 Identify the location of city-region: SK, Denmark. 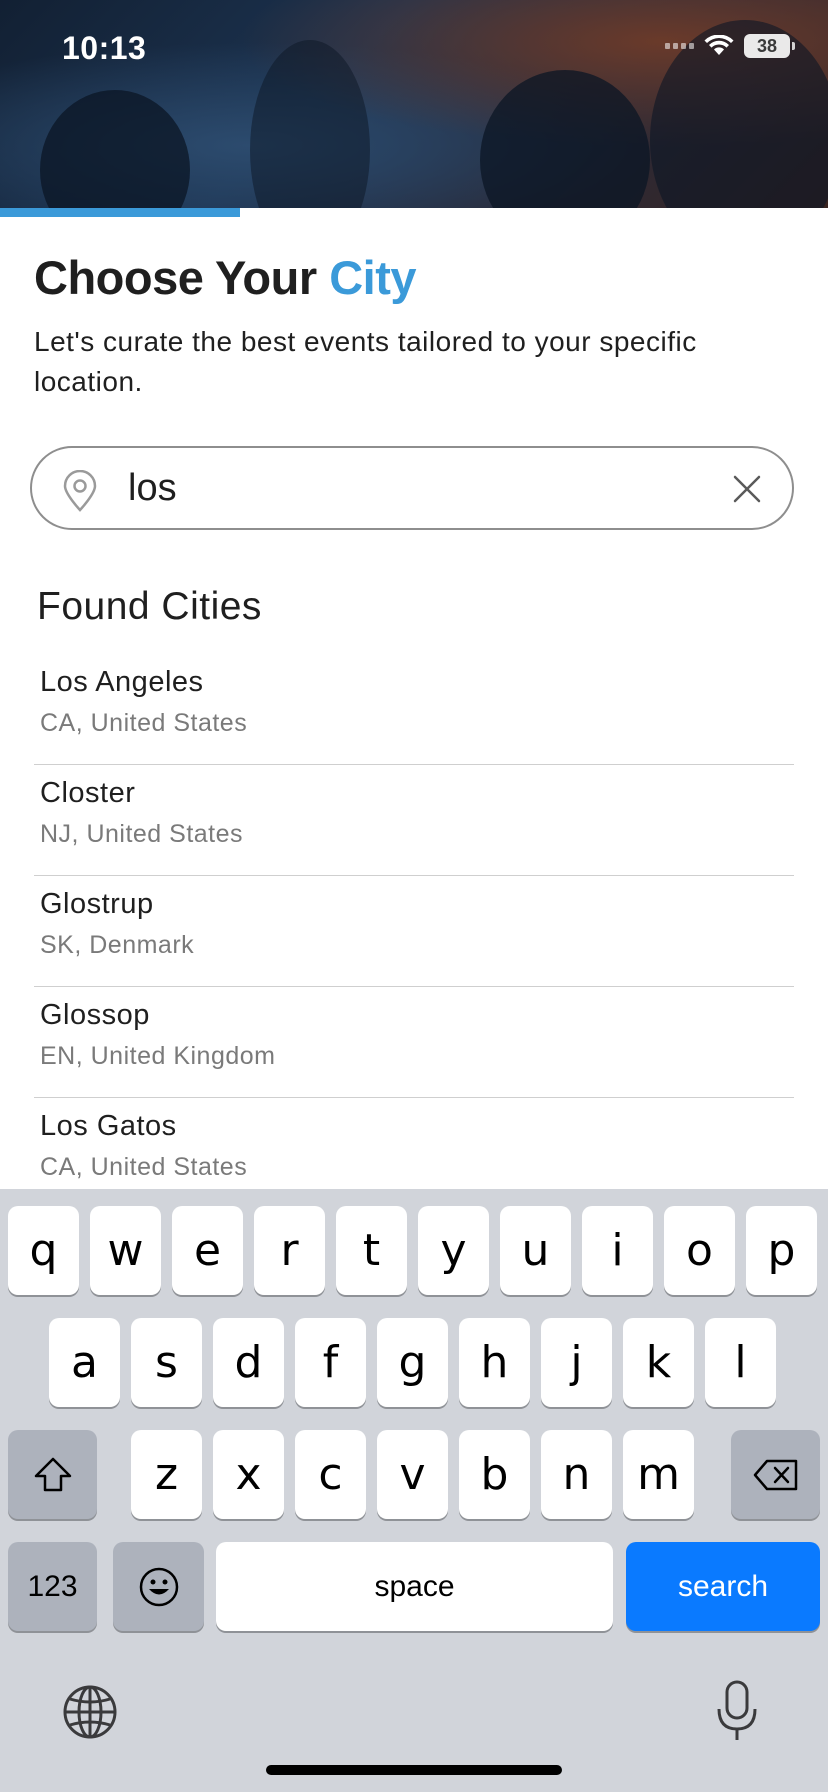
(117, 945).